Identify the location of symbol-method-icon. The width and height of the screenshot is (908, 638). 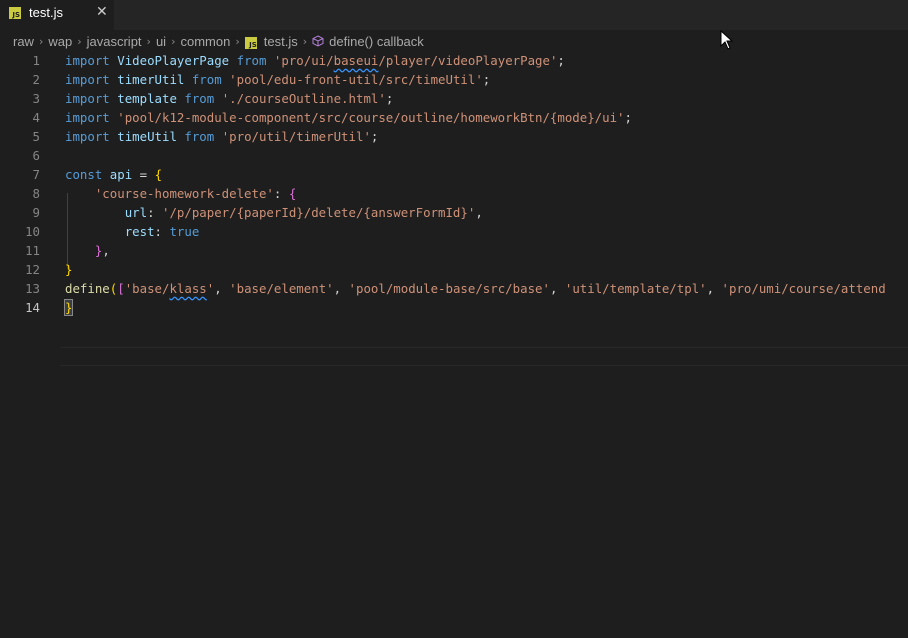
(318, 40).